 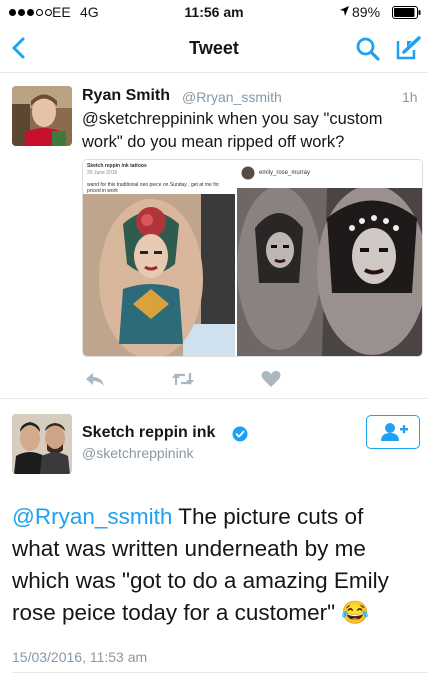 I want to click on author-name: Sketch reppin ink, so click(x=148, y=433).